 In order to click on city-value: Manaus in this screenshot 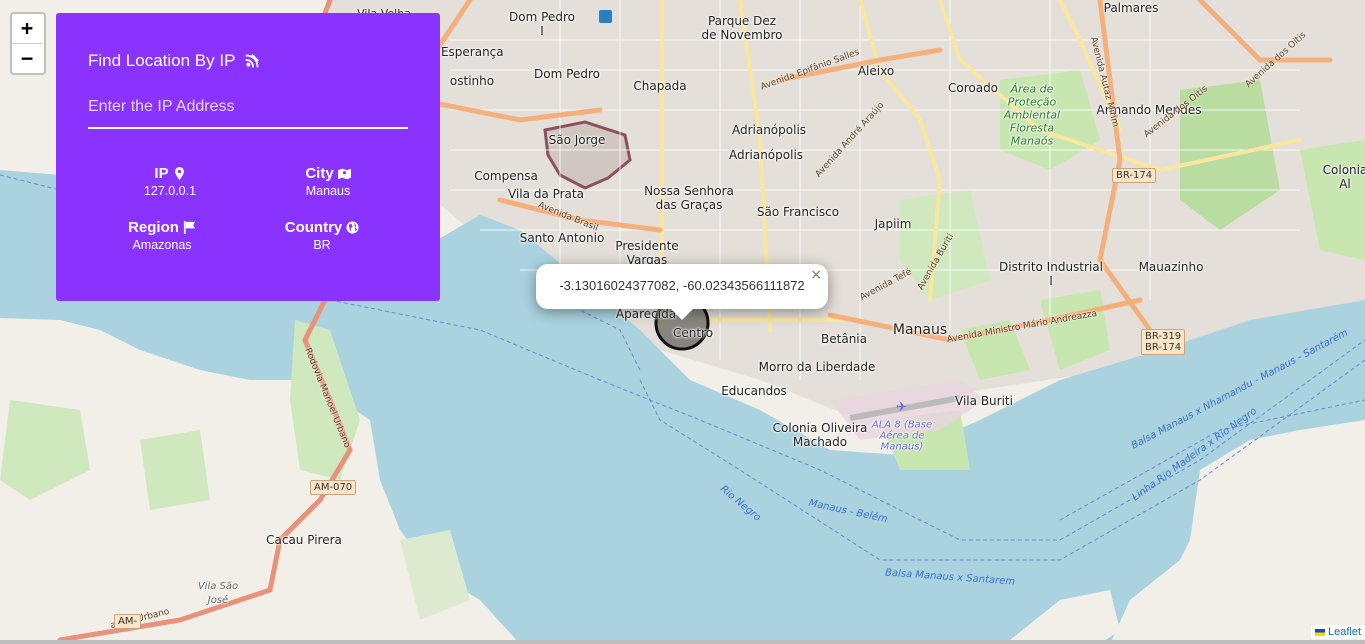, I will do `click(328, 191)`.